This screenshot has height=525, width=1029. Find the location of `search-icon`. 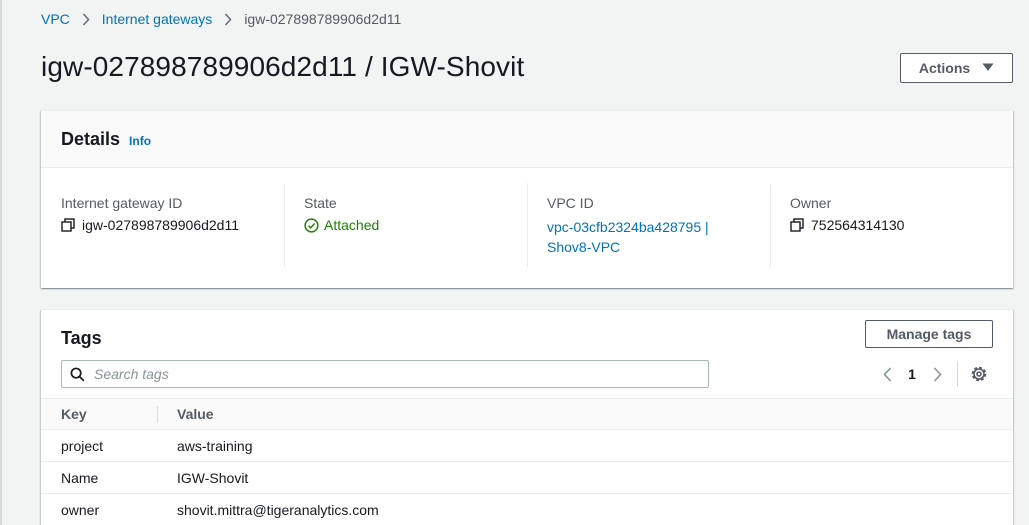

search-icon is located at coordinates (77, 374).